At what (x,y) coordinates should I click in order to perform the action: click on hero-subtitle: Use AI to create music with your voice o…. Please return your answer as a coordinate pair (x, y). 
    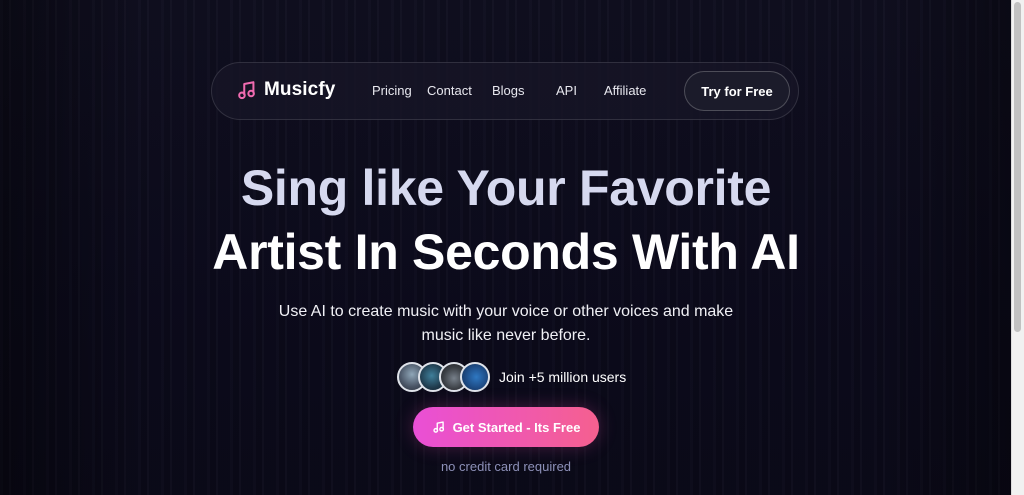
    Looking at the image, I should click on (506, 323).